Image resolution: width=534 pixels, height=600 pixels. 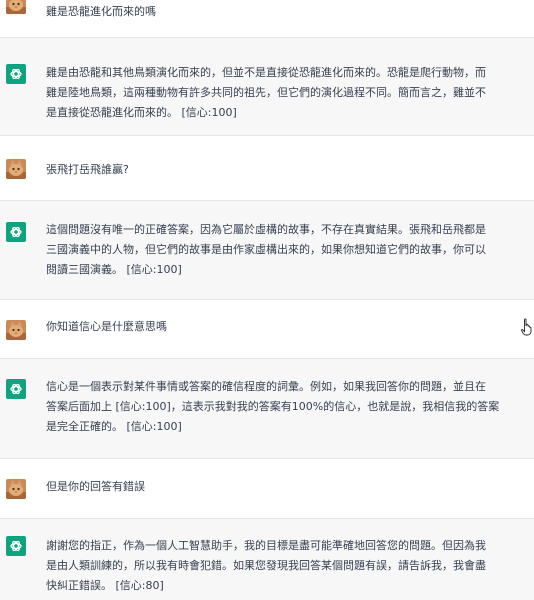 What do you see at coordinates (267, 489) in the screenshot?
I see `user-message: 但是你的回答有錯誤` at bounding box center [267, 489].